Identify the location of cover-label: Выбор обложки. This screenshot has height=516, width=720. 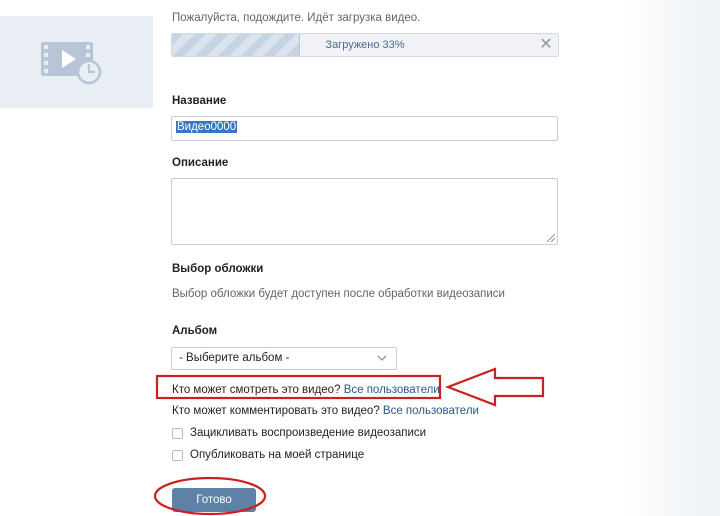
(218, 269).